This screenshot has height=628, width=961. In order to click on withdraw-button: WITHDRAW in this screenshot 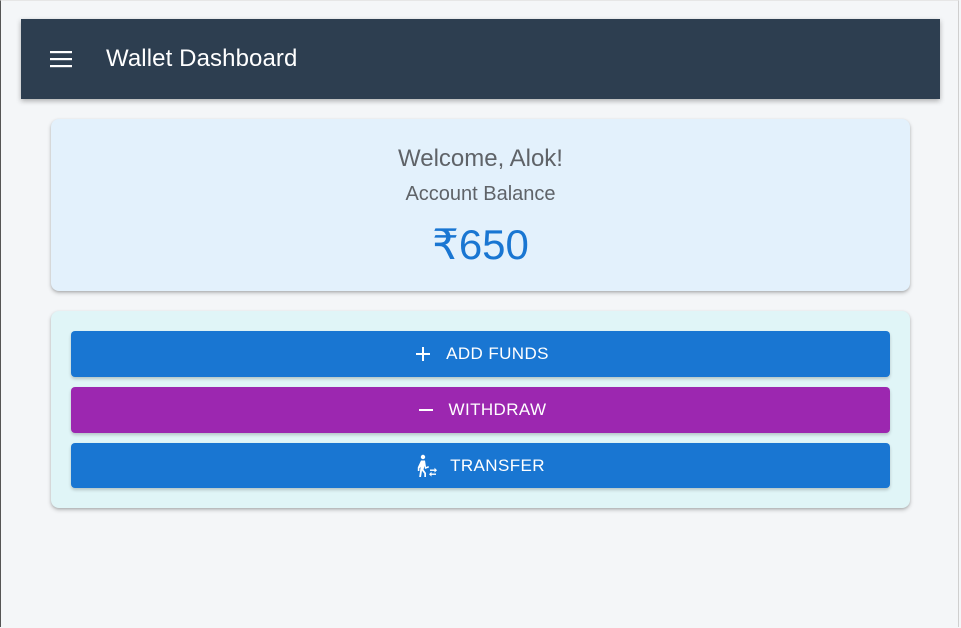, I will do `click(480, 410)`.